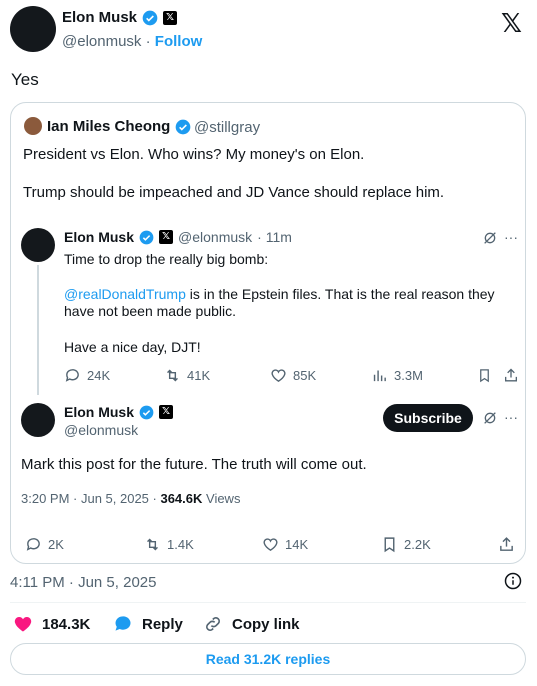 This screenshot has height=686, width=537. What do you see at coordinates (38, 245) in the screenshot?
I see `inner1-avatar` at bounding box center [38, 245].